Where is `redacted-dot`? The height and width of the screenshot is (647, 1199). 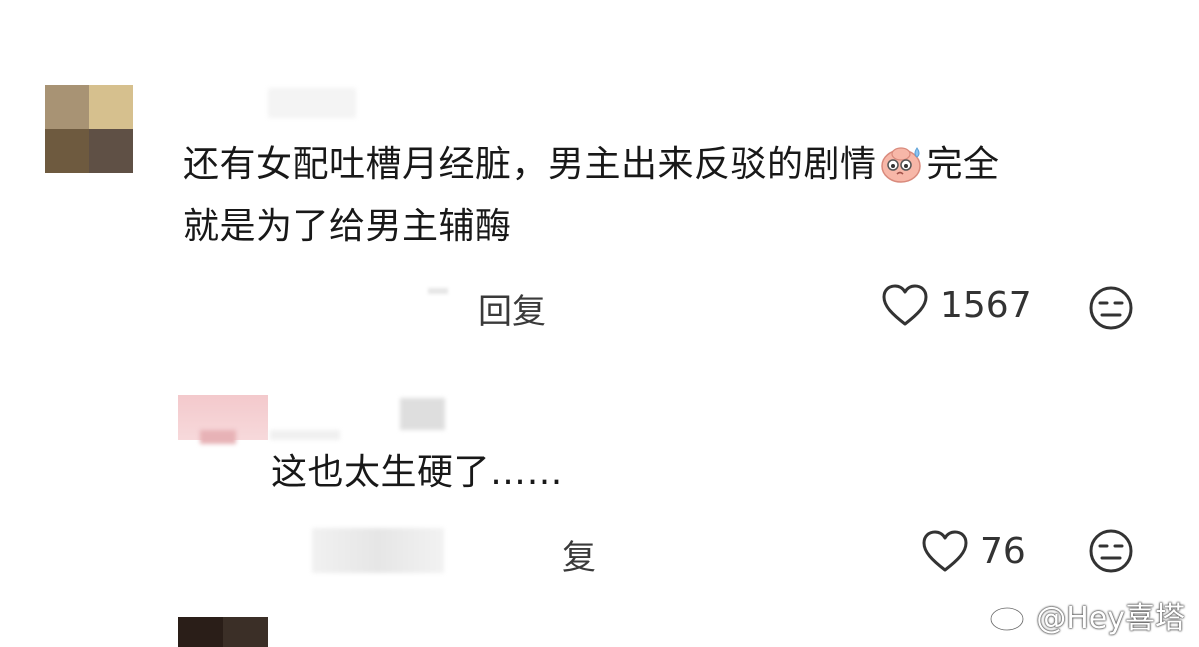
redacted-dot is located at coordinates (438, 291).